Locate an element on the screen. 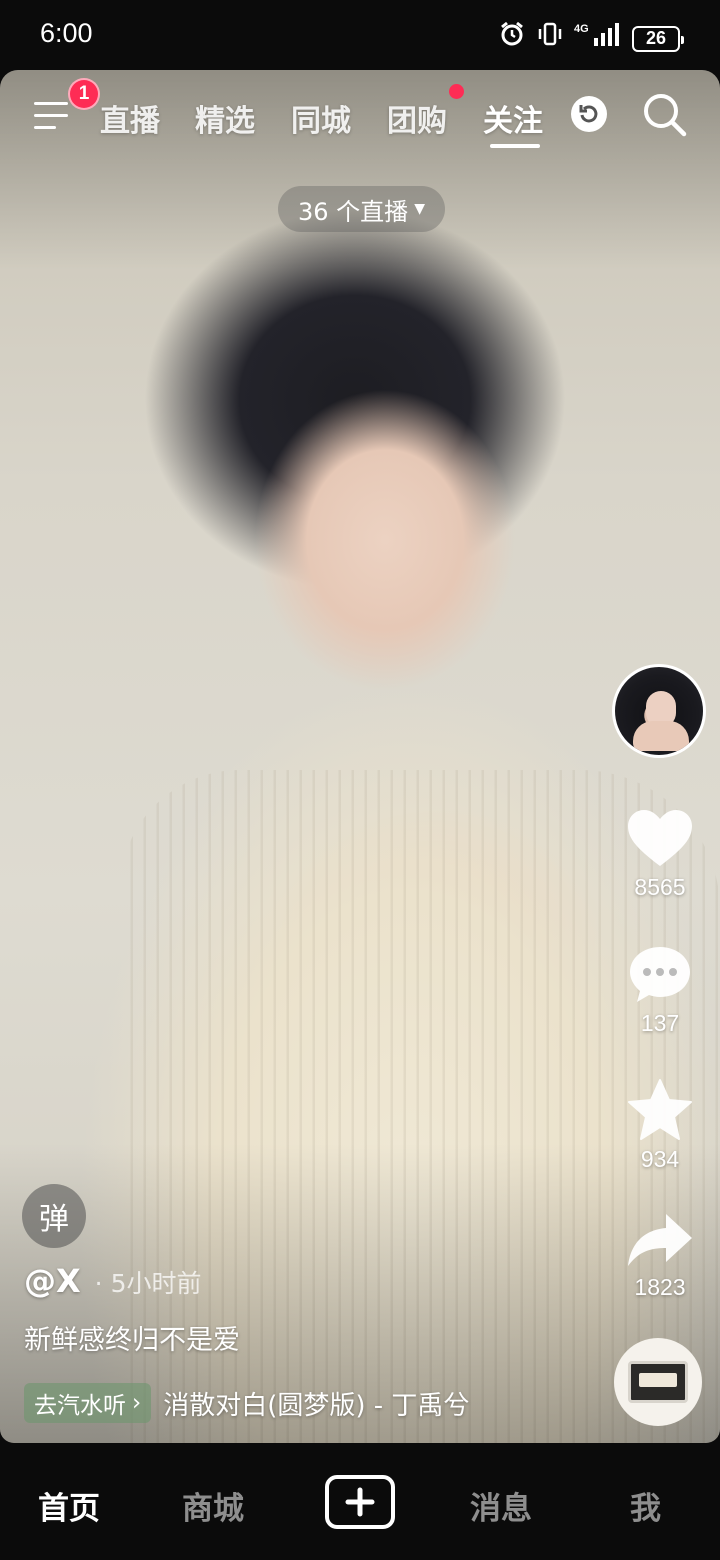 The image size is (720, 1560). status-bar: 6:00 4G 26 is located at coordinates (360, 35).